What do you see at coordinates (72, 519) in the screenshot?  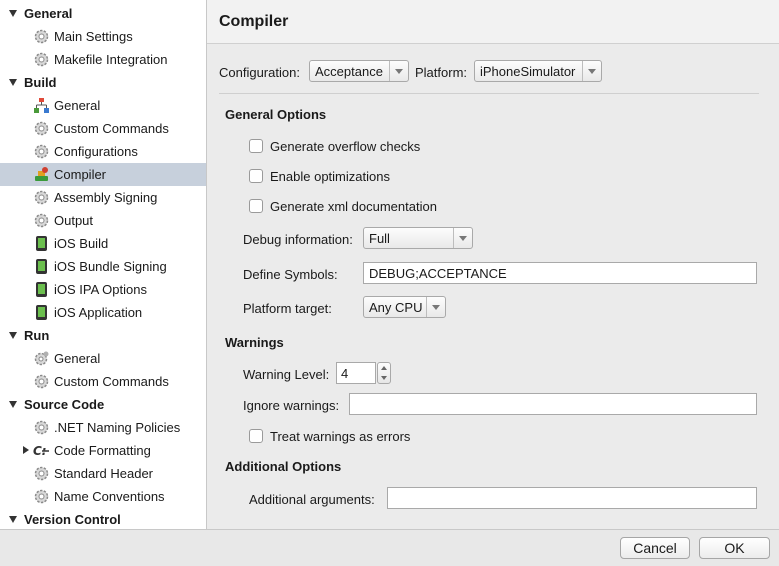 I see `sidebar-group-label: Version Control` at bounding box center [72, 519].